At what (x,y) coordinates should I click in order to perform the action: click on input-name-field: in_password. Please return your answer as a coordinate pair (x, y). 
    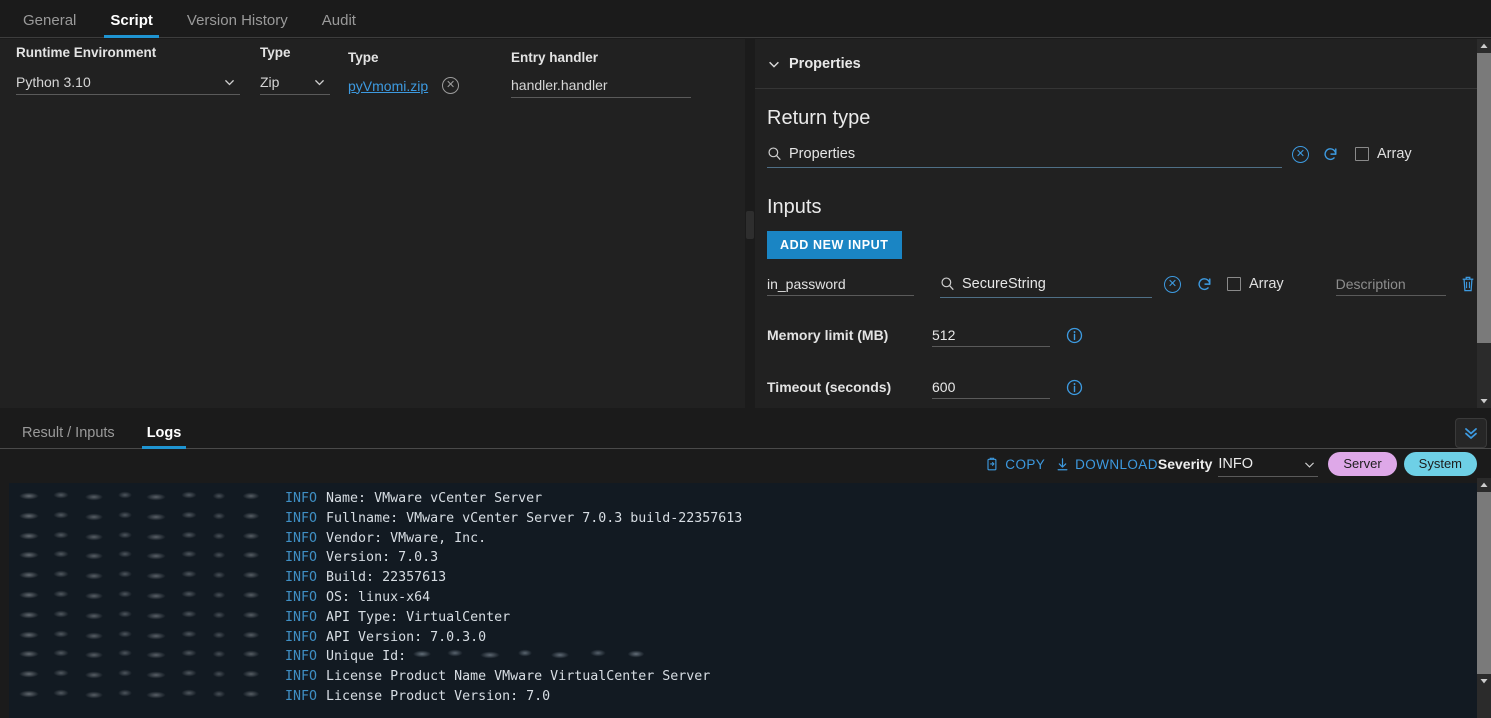
    Looking at the image, I should click on (840, 284).